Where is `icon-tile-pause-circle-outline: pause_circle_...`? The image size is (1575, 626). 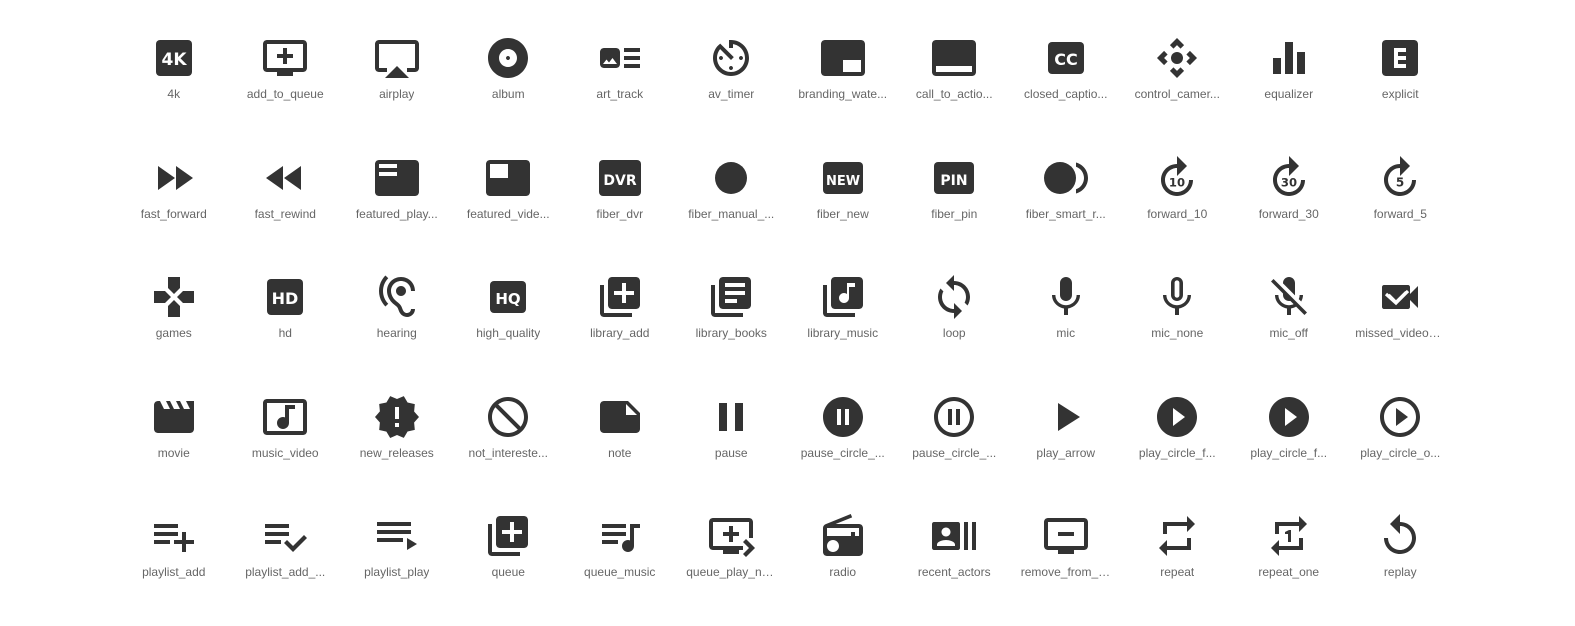 icon-tile-pause-circle-outline: pause_circle_... is located at coordinates (955, 447).